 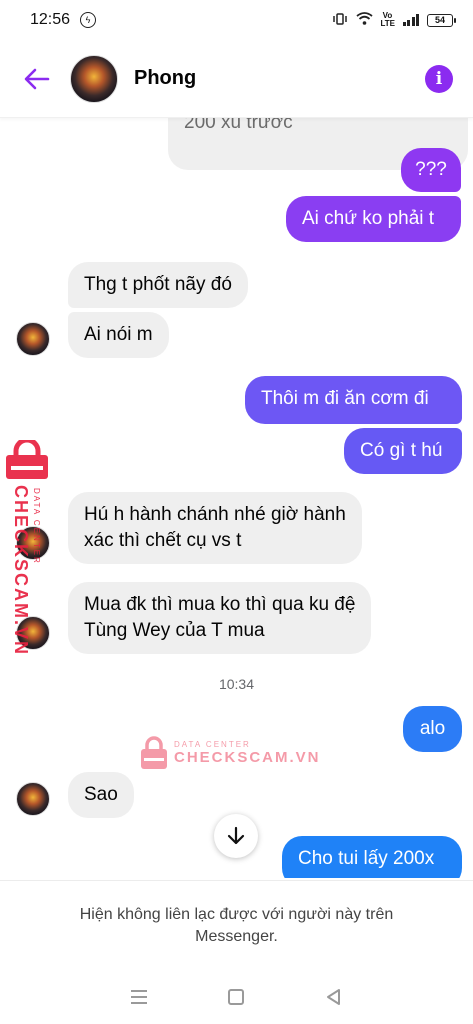 I want to click on status-bar: 12:56 ϟ Vo LTE 54, so click(x=236, y=20).